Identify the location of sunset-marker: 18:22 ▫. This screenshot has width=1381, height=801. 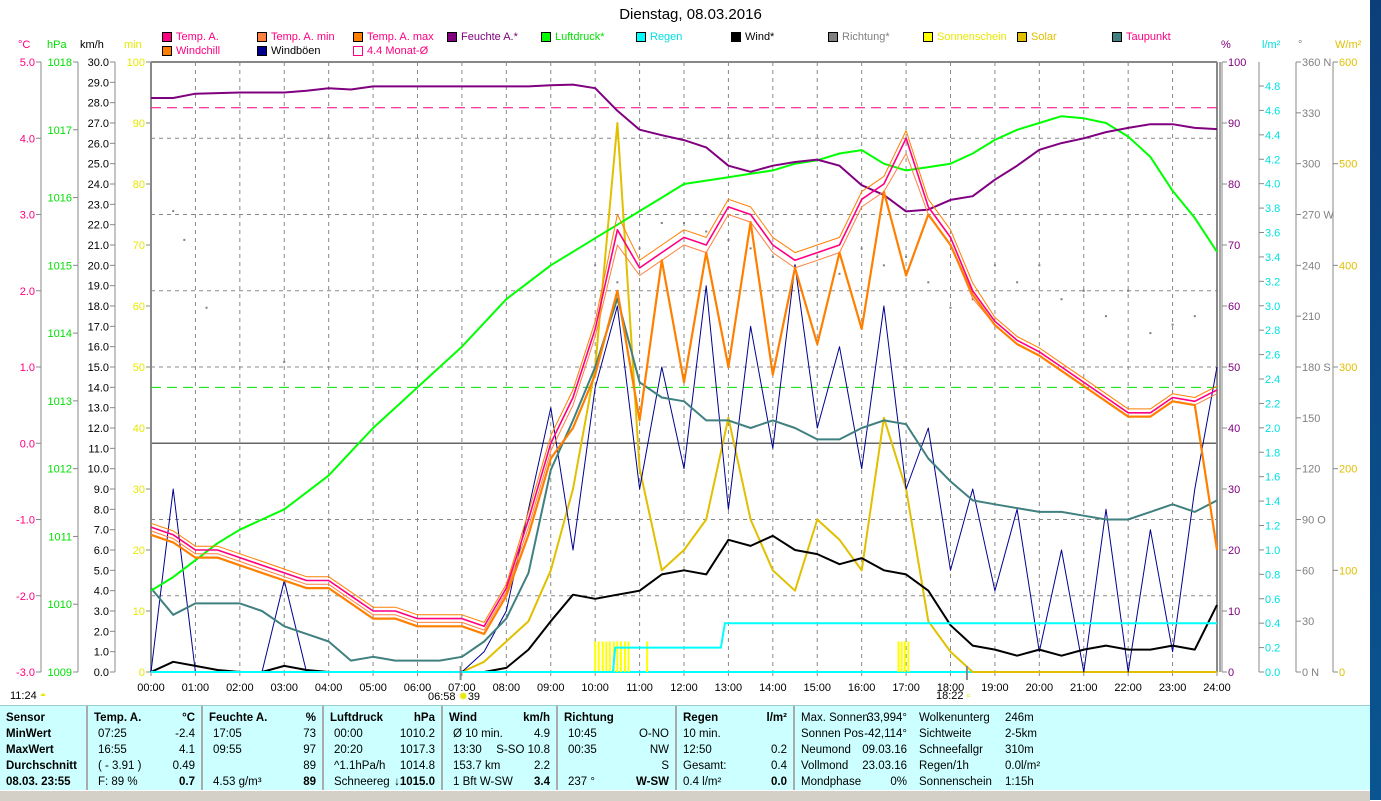
(953, 696).